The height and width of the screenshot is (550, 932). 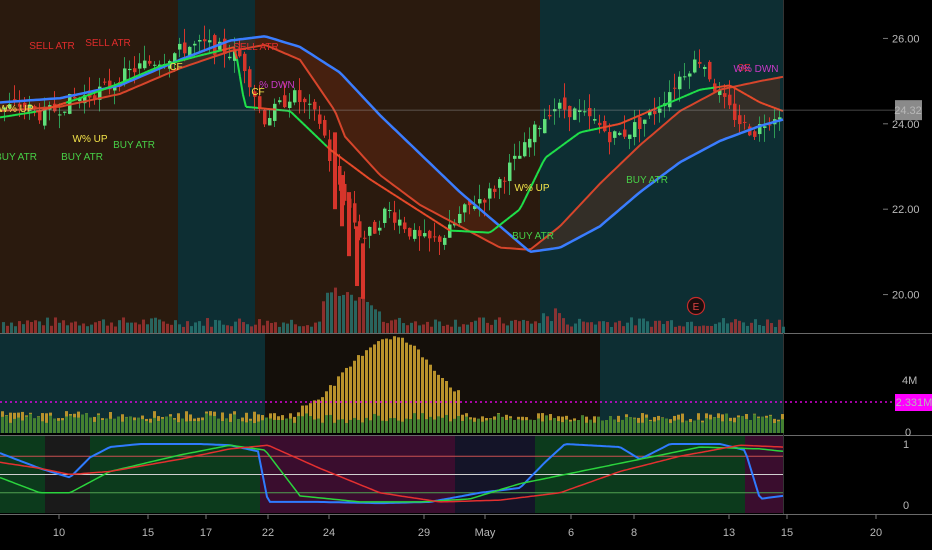 What do you see at coordinates (268, 533) in the screenshot?
I see `x-tick-label: 22` at bounding box center [268, 533].